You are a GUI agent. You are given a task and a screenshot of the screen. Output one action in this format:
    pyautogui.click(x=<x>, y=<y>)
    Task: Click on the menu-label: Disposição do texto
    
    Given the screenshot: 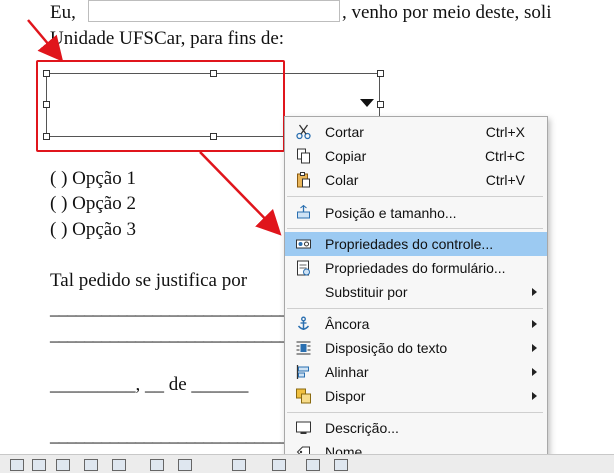 What is the action you would take?
    pyautogui.click(x=386, y=348)
    